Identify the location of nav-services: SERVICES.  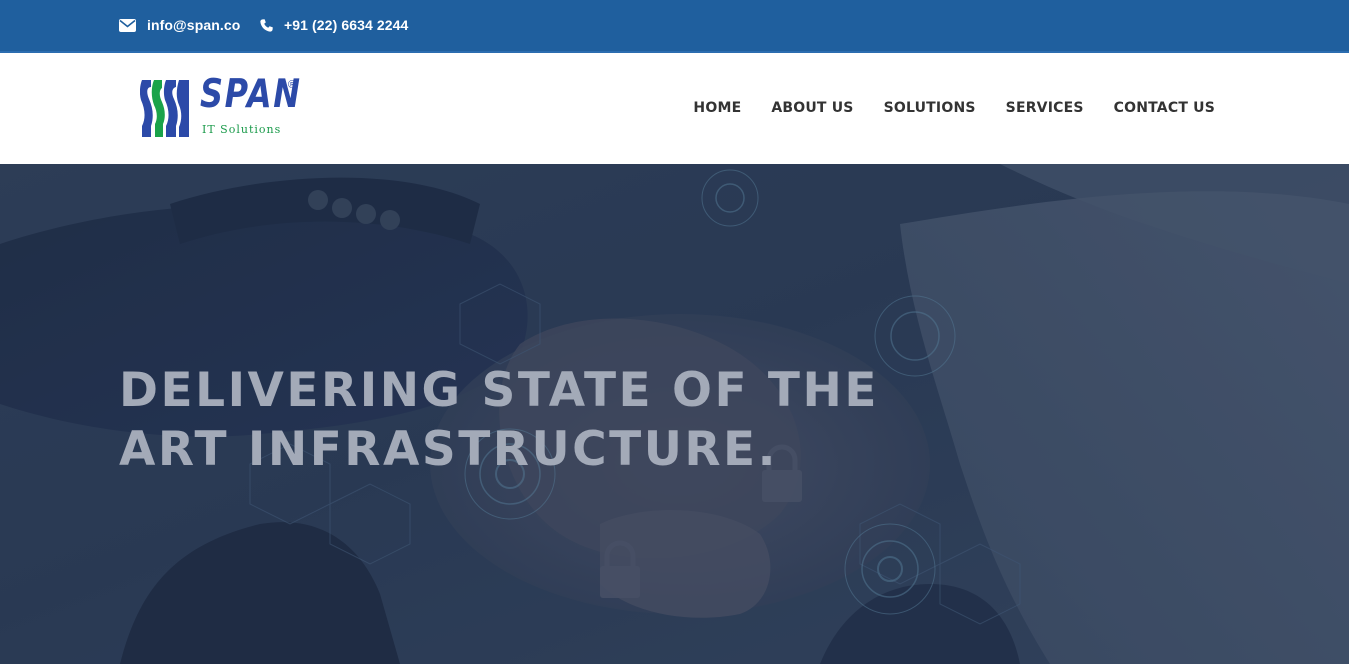
(1045, 108).